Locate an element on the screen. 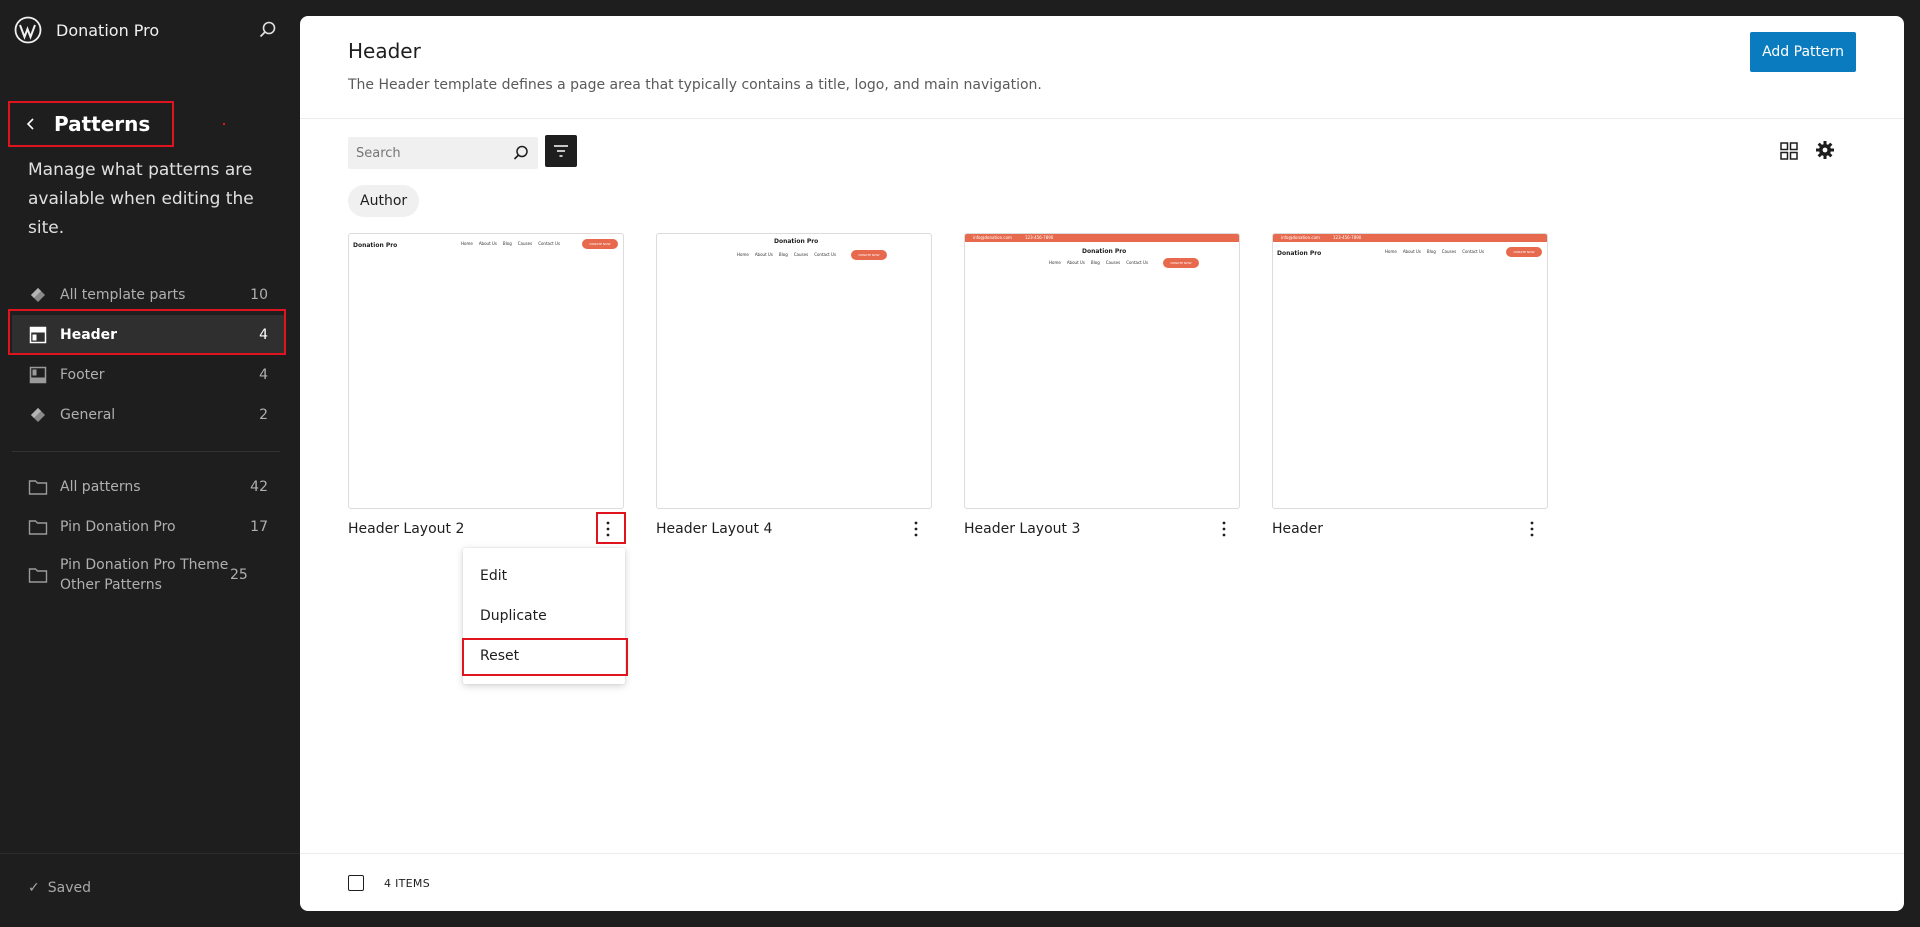 The image size is (1920, 927). sidebar-item-pin-donation-pro-theme-other-patterns: Pin Donation Pro Theme Other Patterns 25 is located at coordinates (148, 575).